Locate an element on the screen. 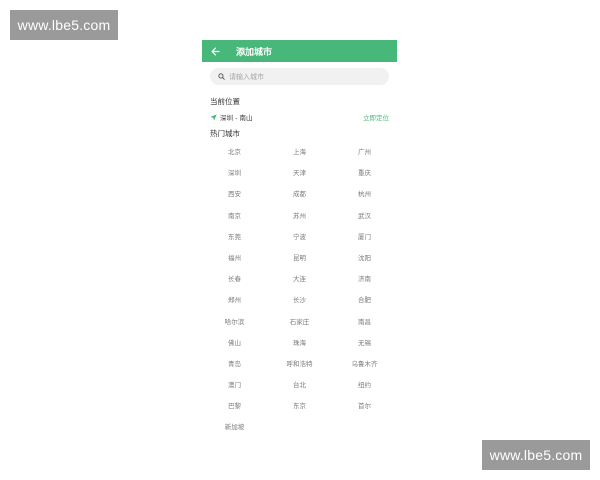 The image size is (600, 480). city-item: 济南 is located at coordinates (364, 279).